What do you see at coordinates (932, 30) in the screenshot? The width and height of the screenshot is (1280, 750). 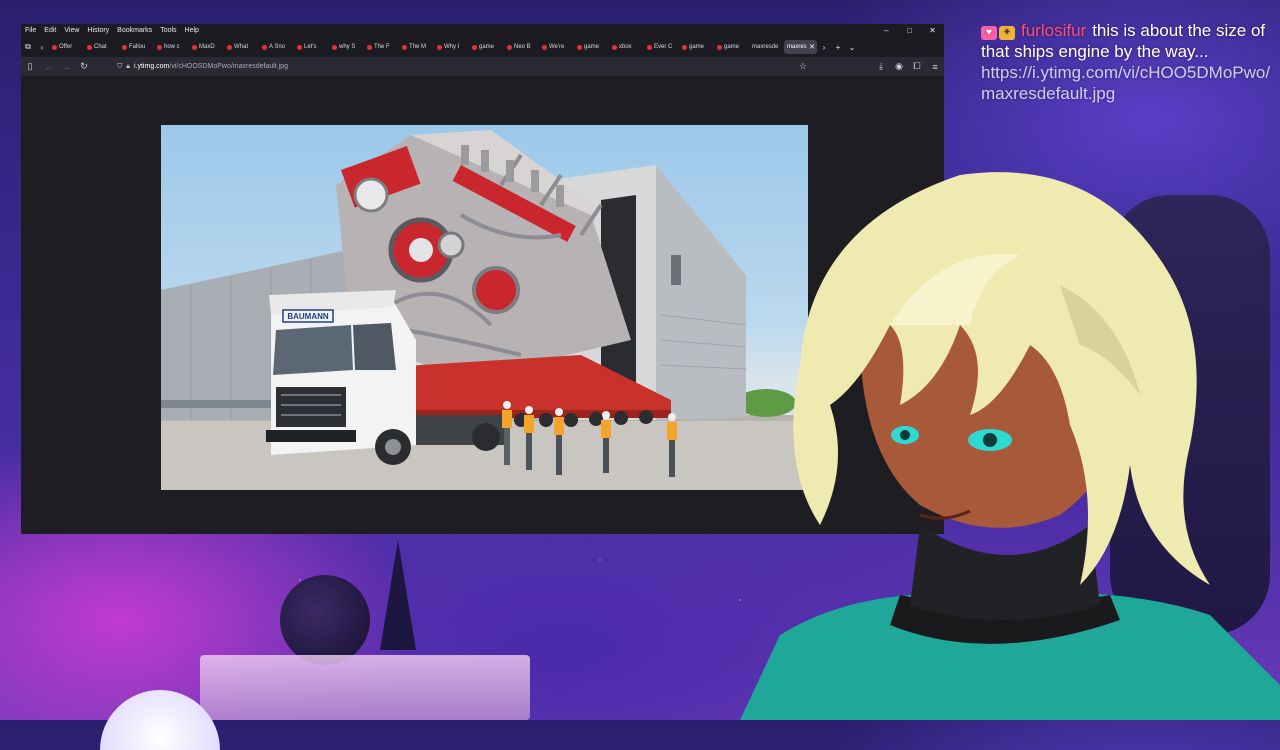 I see `close-window-button: ✕` at bounding box center [932, 30].